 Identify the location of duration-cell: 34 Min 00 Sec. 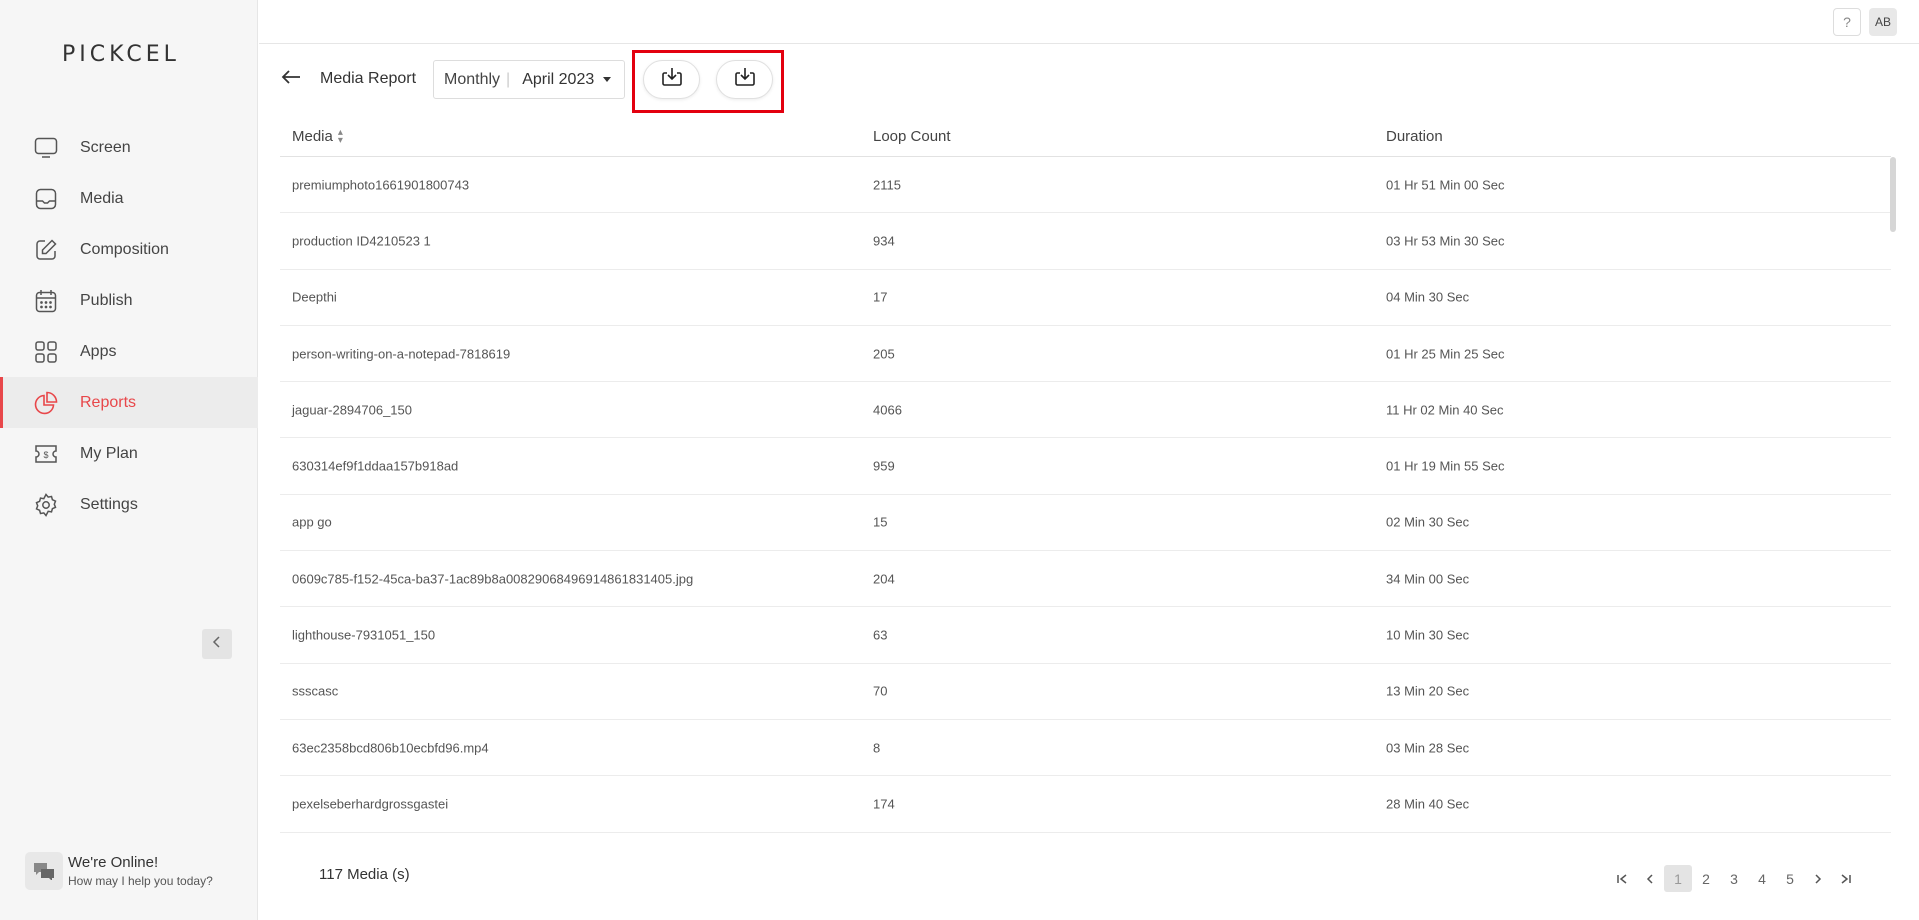
(1428, 579).